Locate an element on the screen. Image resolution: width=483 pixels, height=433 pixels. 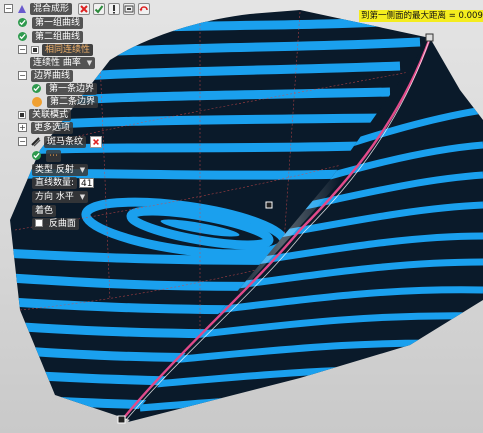
continuity-select: 连续性 曲率 ▼ is located at coordinates (63, 62).